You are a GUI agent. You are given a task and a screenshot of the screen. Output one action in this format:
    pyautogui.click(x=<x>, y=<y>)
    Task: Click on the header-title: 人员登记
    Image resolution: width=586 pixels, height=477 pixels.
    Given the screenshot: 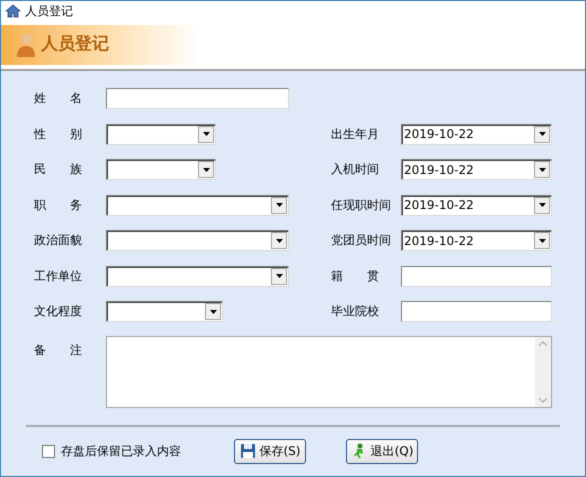 What is the action you would take?
    pyautogui.click(x=75, y=44)
    